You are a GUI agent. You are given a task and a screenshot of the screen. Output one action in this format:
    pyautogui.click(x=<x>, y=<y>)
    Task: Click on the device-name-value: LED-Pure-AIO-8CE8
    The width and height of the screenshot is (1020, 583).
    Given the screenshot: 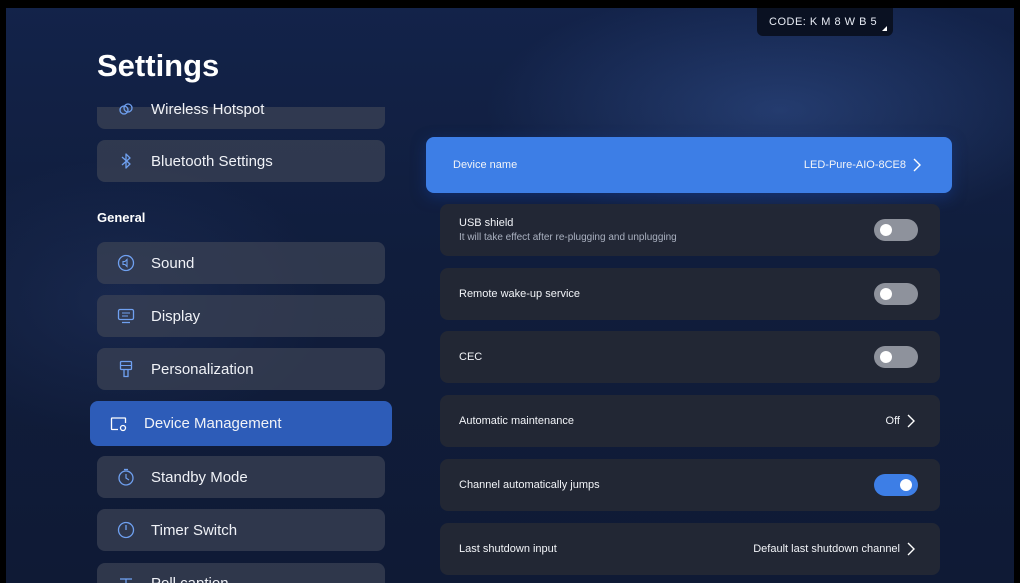 What is the action you would take?
    pyautogui.click(x=854, y=165)
    